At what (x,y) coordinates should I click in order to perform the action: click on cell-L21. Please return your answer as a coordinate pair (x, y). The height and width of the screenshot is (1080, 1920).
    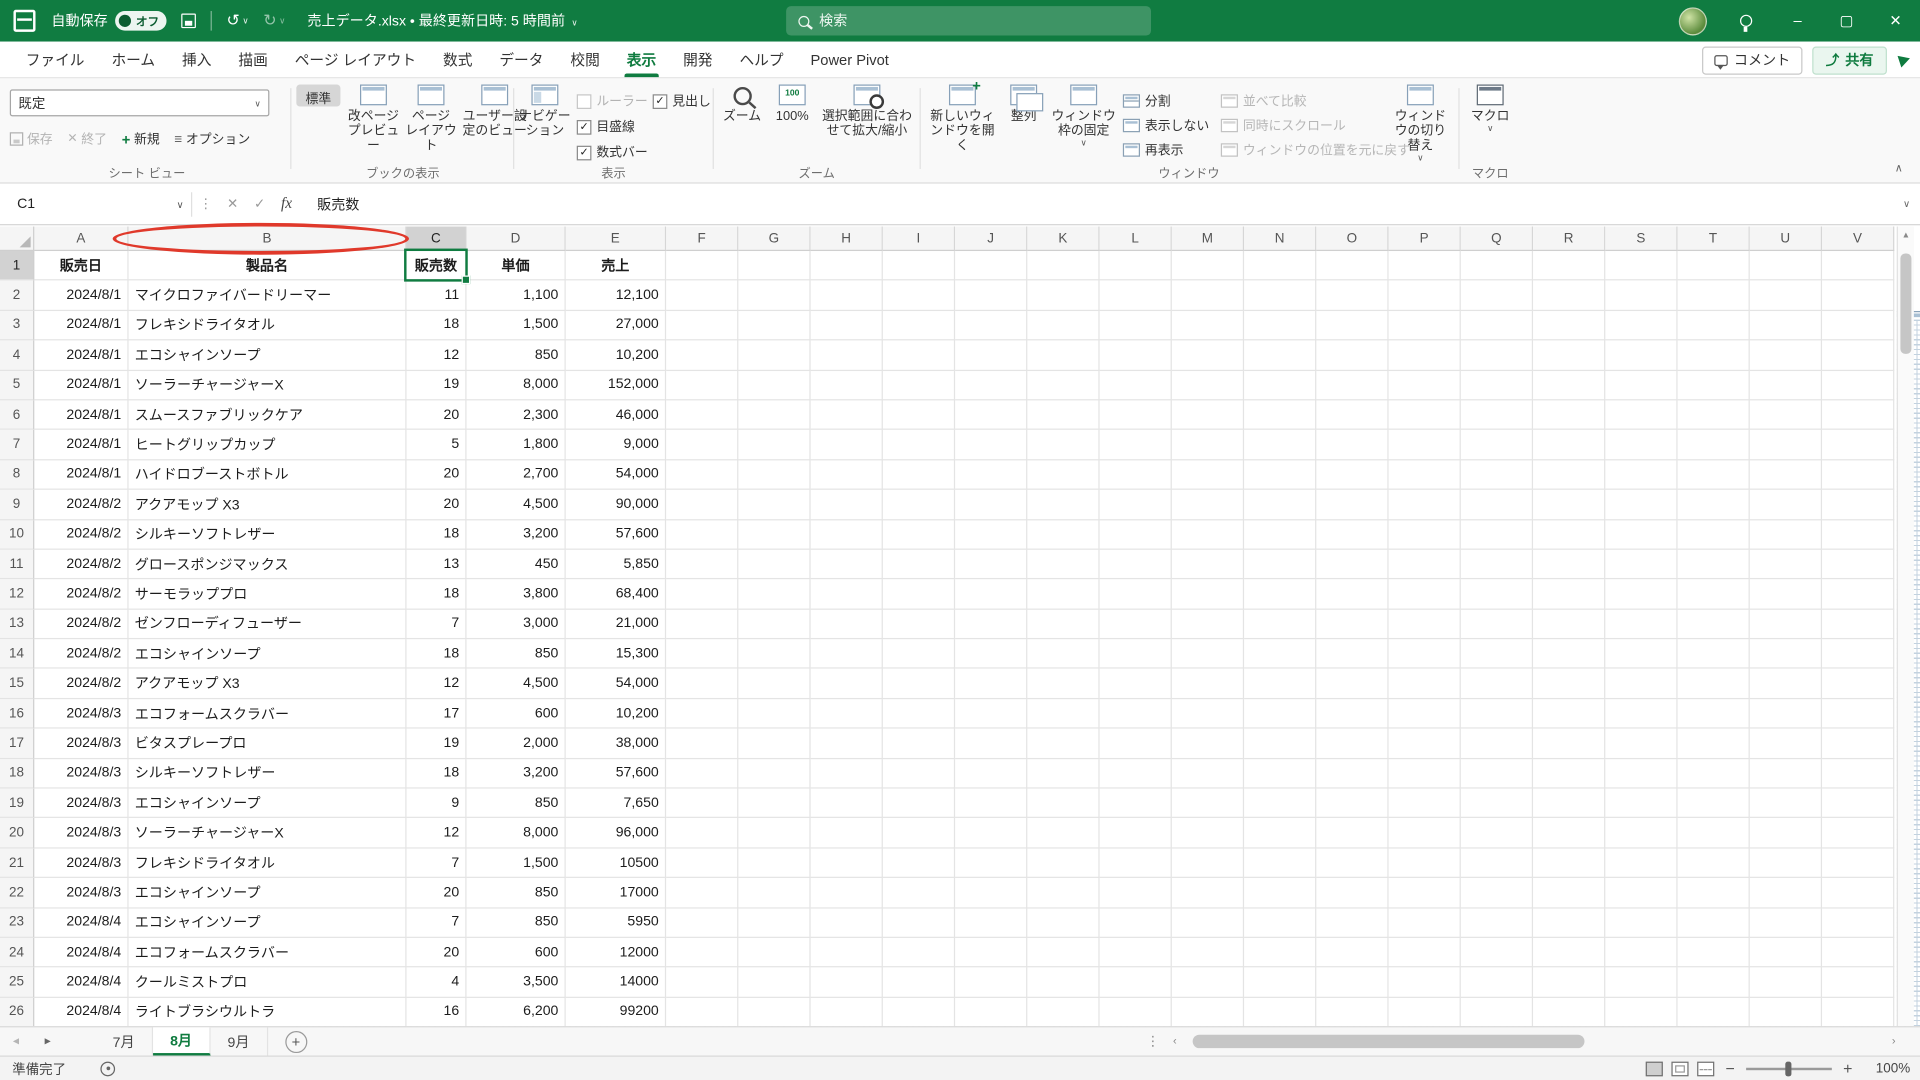
    Looking at the image, I should click on (1135, 863).